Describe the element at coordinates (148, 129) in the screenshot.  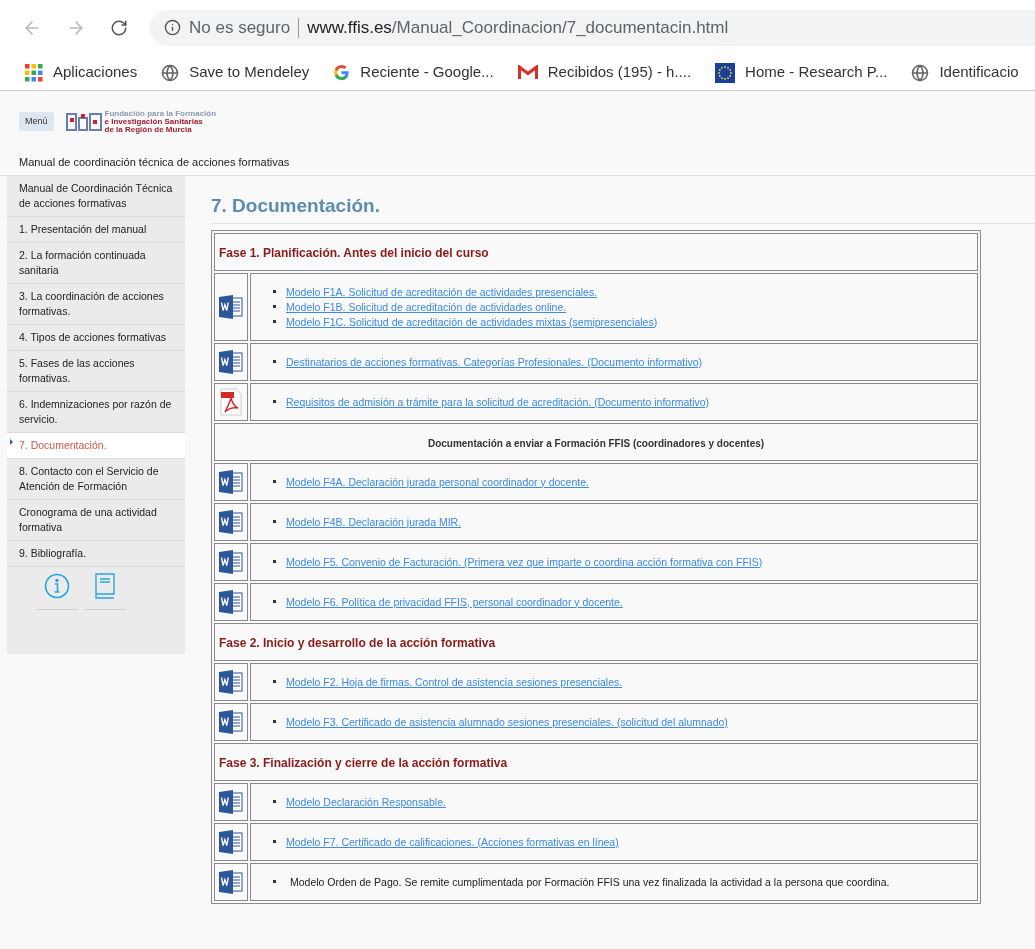
I see `logo-text: de la Región de Murcia` at that location.